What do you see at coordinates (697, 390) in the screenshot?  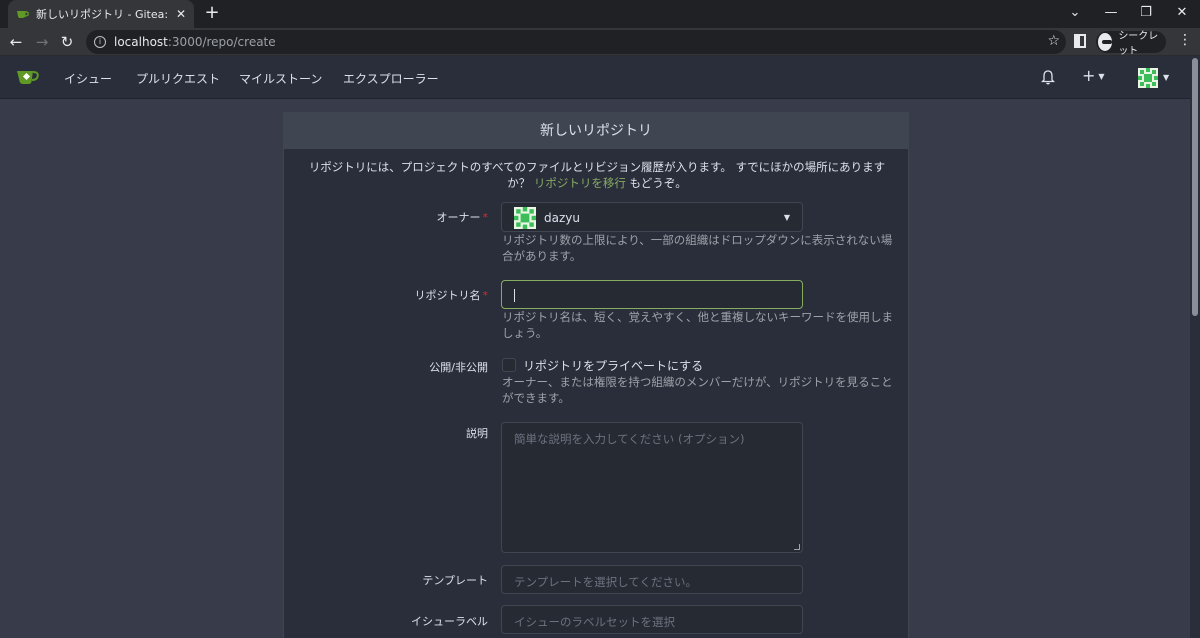 I see `visibility-hint: オーナー、または権限を持つ組織のメンバーだけが、リポジトリを見ることができます。` at bounding box center [697, 390].